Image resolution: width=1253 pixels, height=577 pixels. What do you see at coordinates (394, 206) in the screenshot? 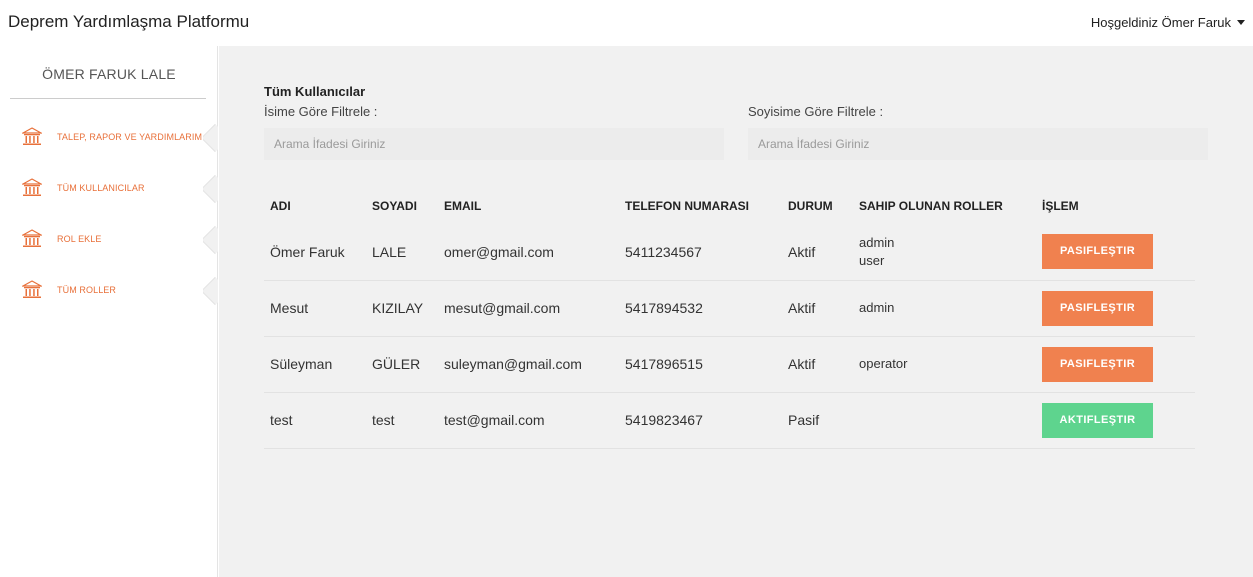
I see `column-header-surname: SOYADI` at bounding box center [394, 206].